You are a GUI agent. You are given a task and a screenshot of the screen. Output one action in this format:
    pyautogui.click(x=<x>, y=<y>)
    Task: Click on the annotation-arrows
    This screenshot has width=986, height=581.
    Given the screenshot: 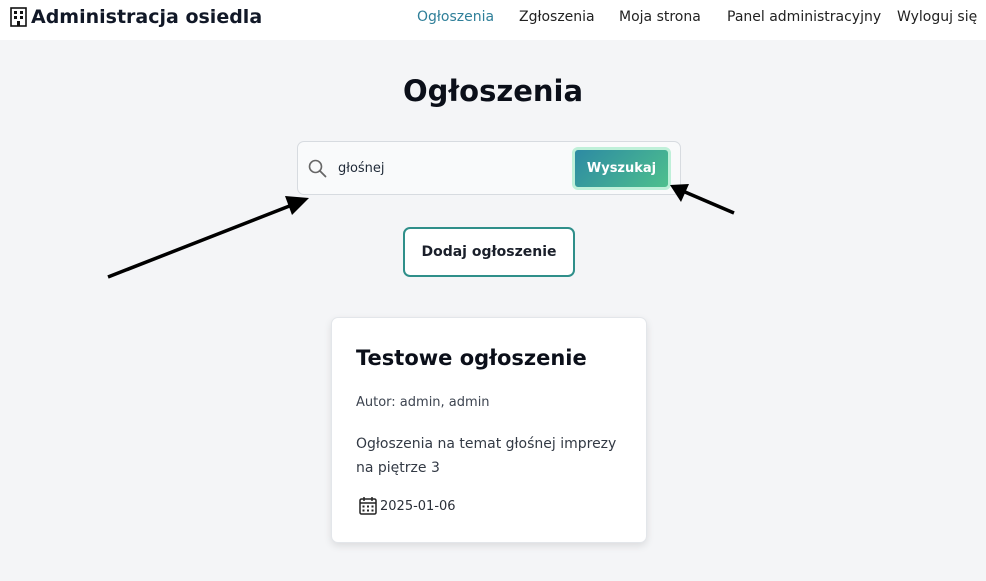 What is the action you would take?
    pyautogui.click(x=421, y=231)
    